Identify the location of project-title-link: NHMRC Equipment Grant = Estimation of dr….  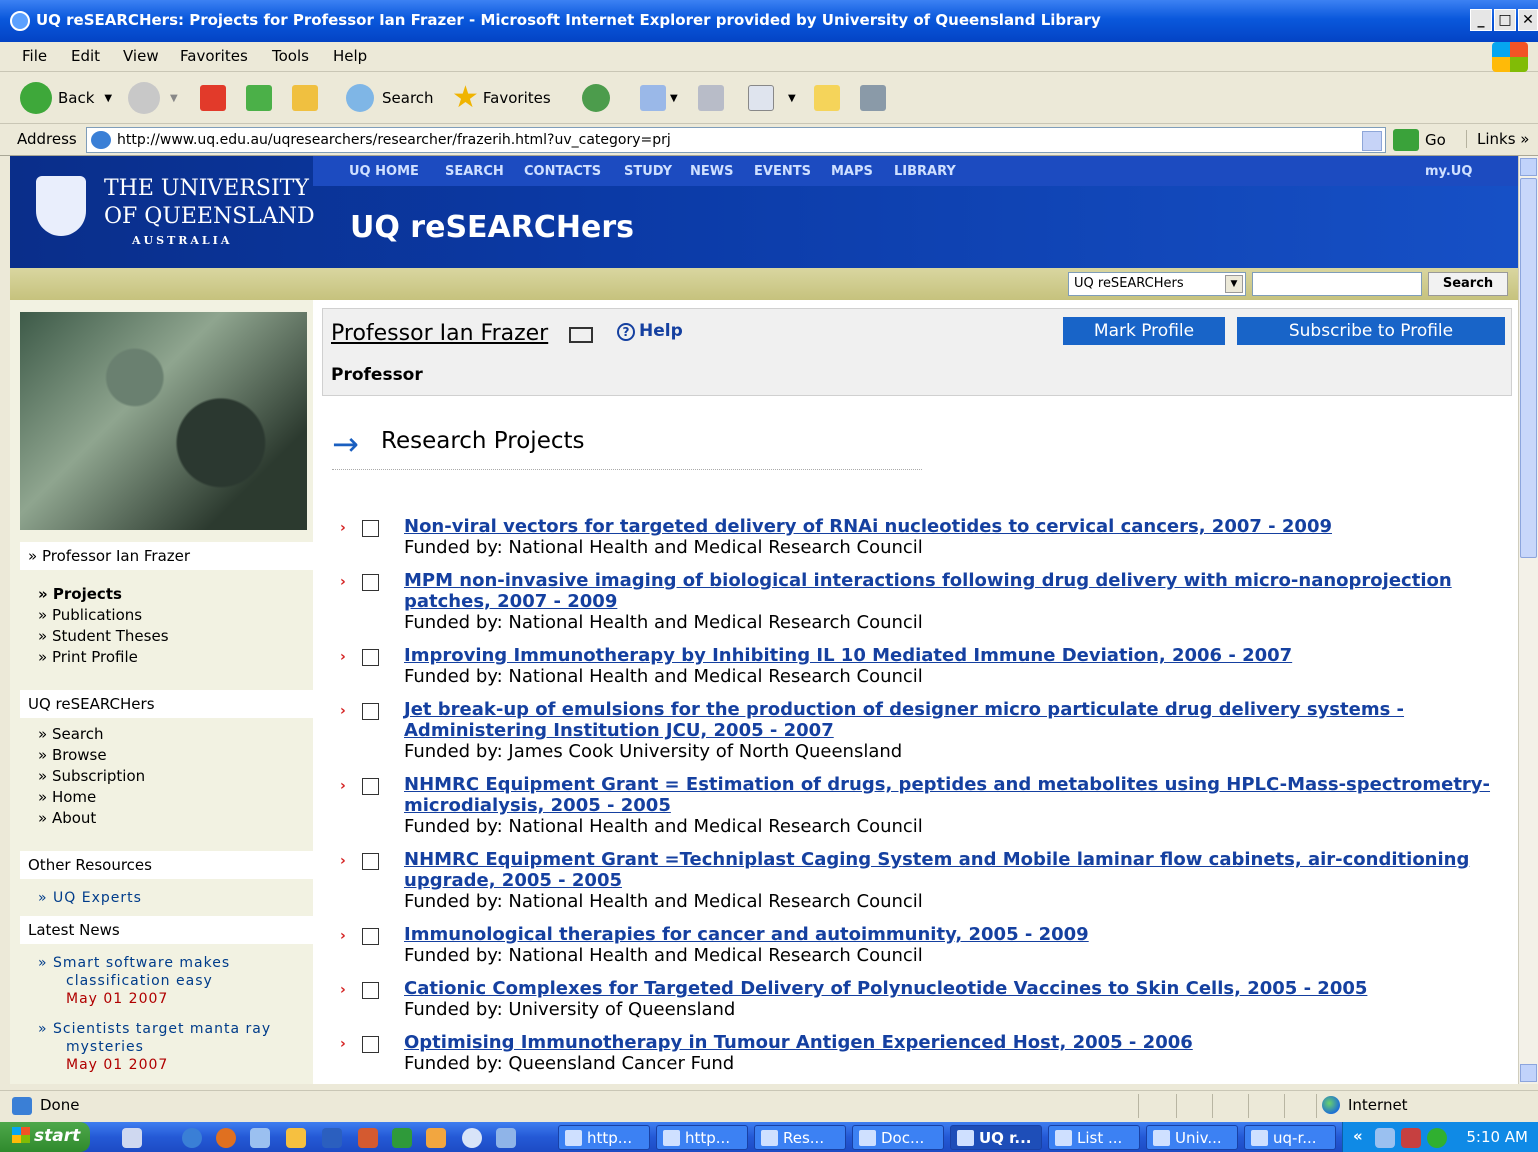
(961, 795).